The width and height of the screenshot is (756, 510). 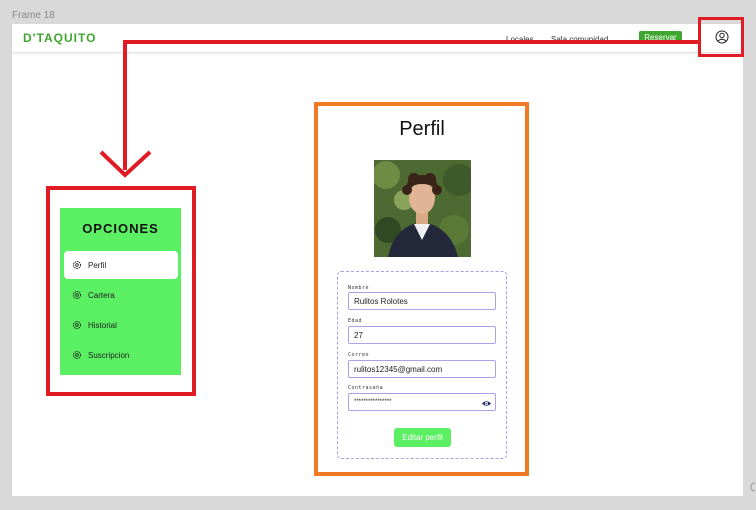 What do you see at coordinates (102, 325) in the screenshot?
I see `menu-item-label: Historial` at bounding box center [102, 325].